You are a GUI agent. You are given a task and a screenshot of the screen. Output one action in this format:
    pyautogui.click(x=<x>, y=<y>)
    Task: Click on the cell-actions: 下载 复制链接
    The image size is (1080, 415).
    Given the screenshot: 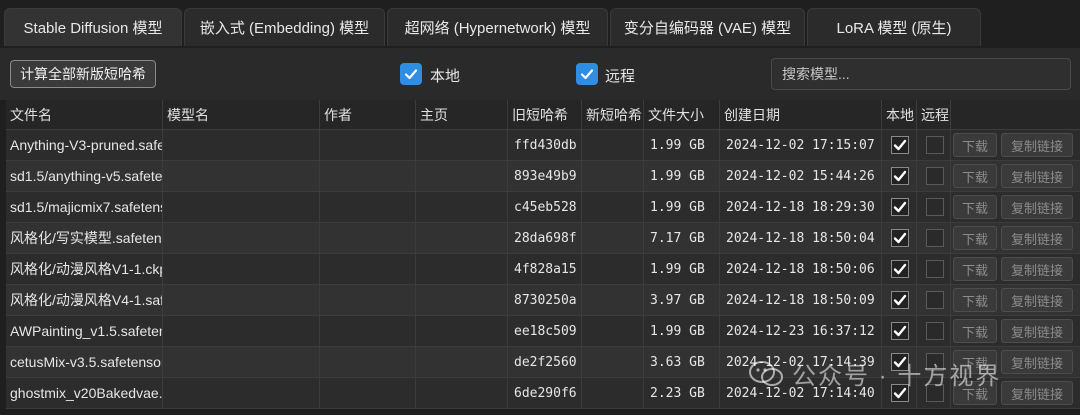 What is the action you would take?
    pyautogui.click(x=1015, y=331)
    